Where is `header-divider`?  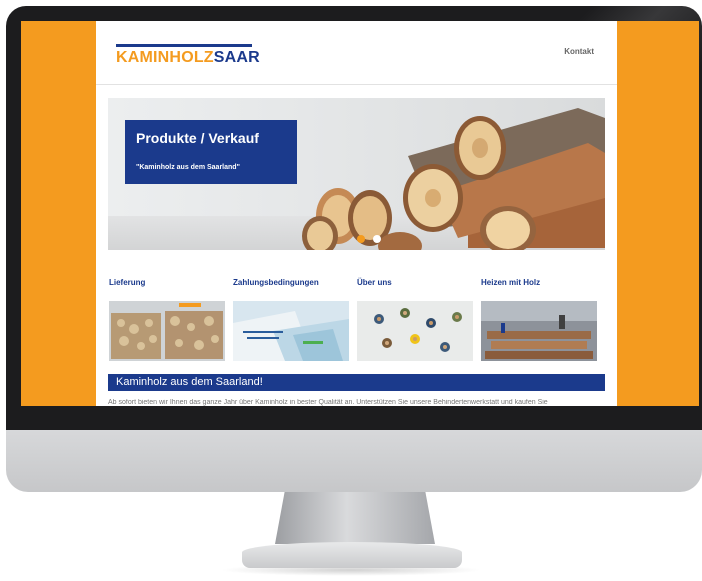
header-divider is located at coordinates (356, 84).